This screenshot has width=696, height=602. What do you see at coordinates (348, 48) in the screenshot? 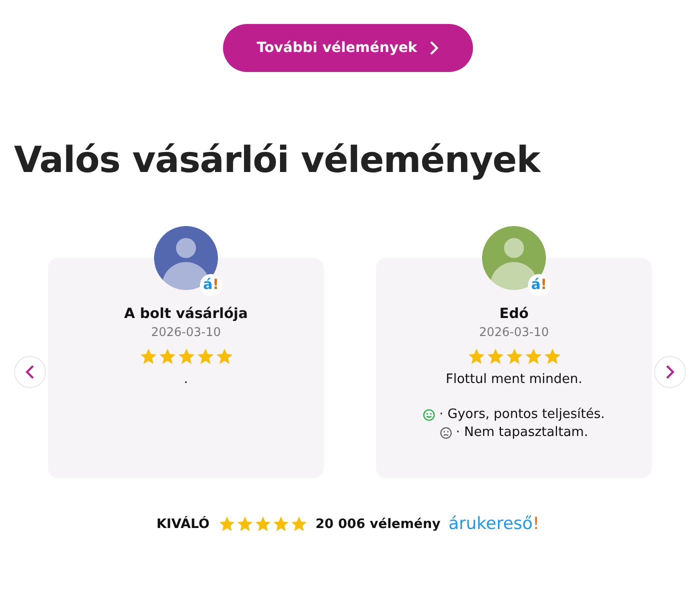
I see `more-reviews-button: További vélemények` at bounding box center [348, 48].